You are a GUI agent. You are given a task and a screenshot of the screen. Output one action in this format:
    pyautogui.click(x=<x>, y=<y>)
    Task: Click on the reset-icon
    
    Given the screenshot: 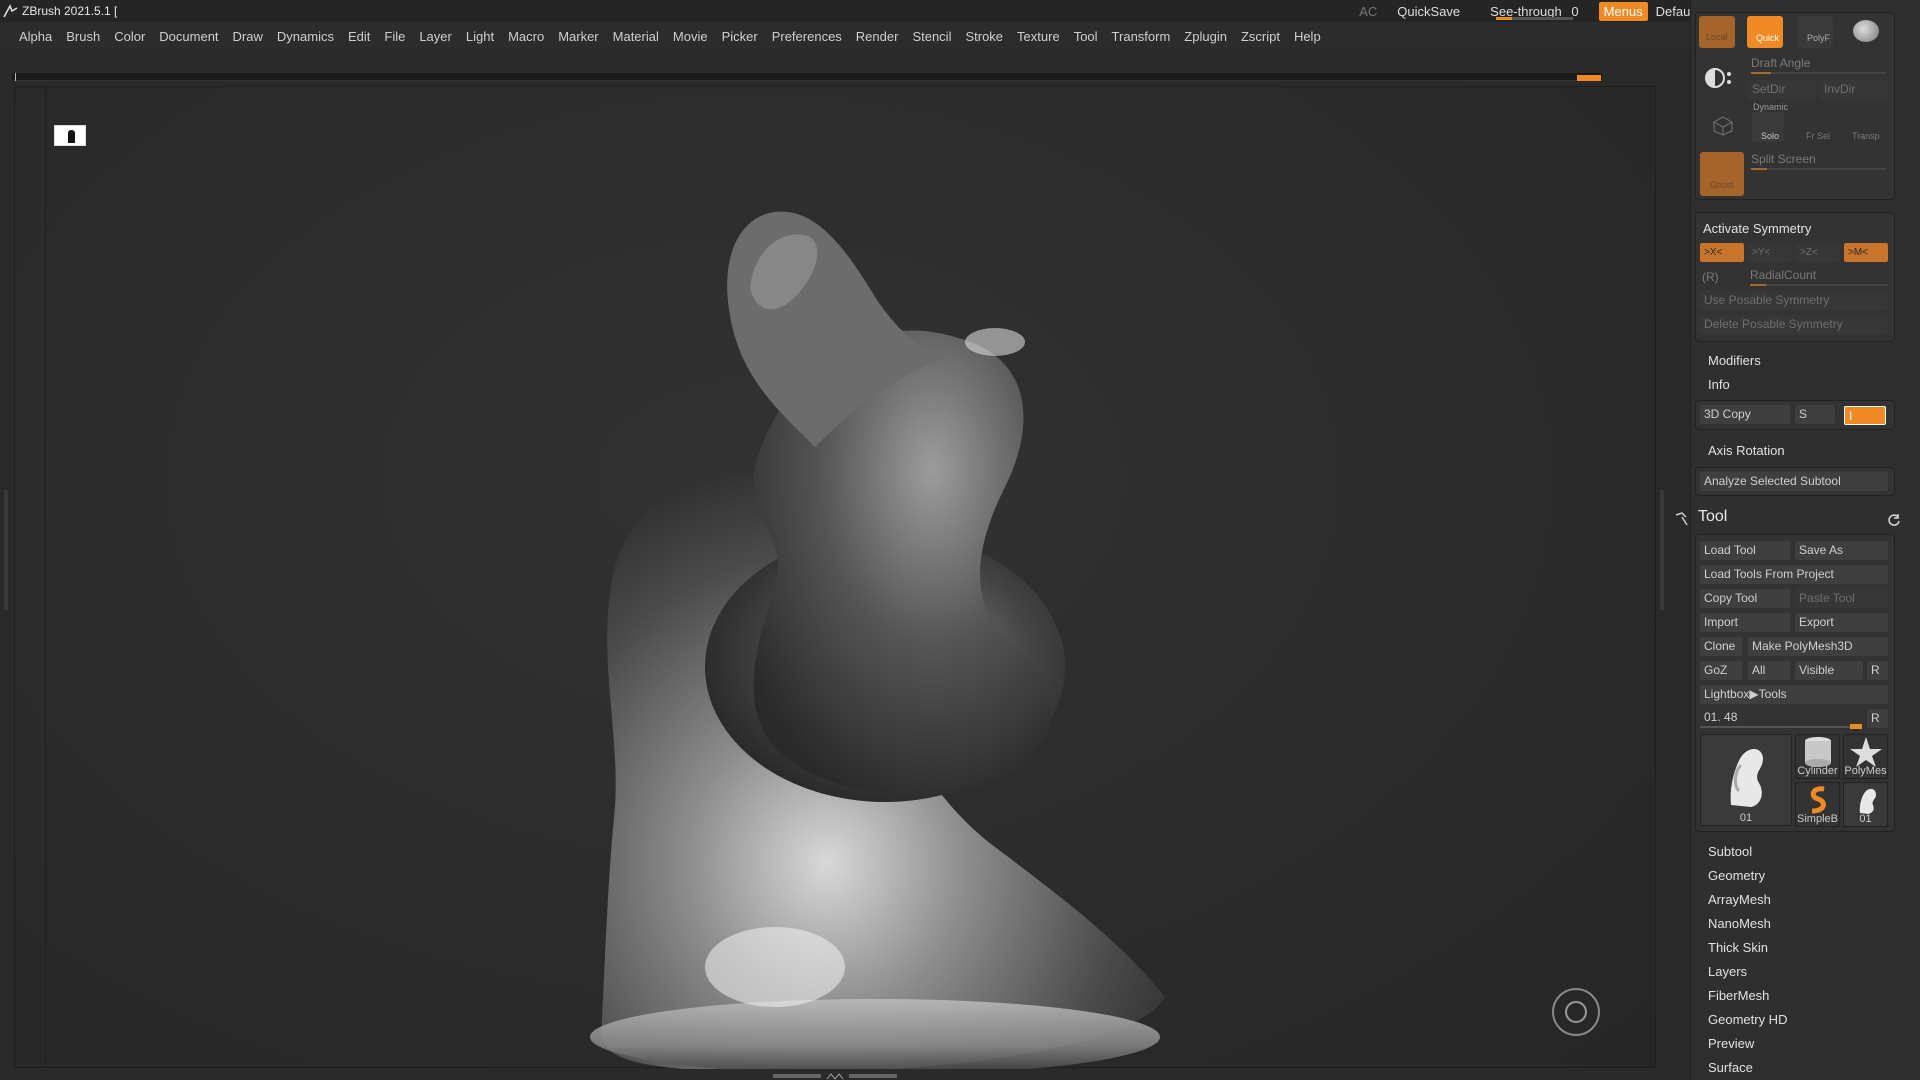 What is the action you would take?
    pyautogui.click(x=1894, y=520)
    